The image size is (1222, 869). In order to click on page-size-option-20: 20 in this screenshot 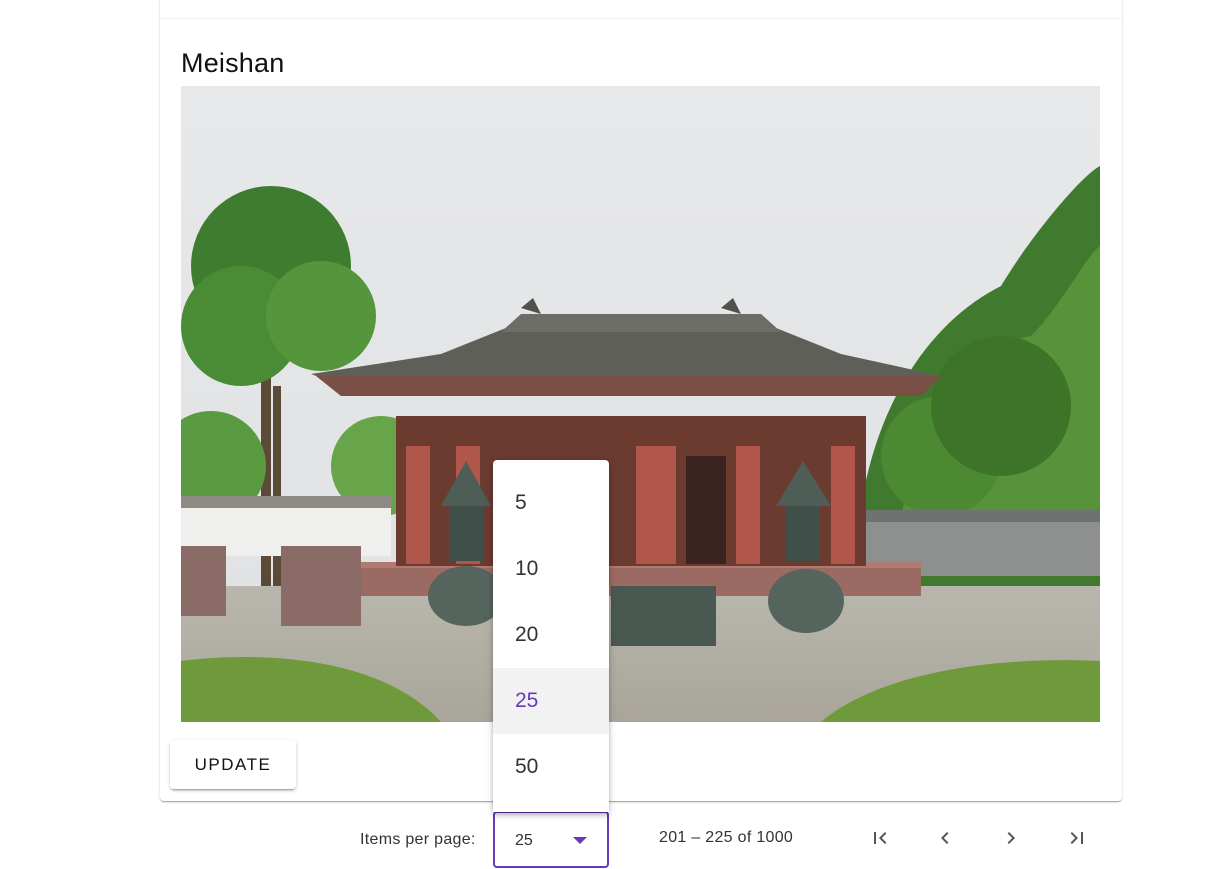, I will do `click(551, 635)`.